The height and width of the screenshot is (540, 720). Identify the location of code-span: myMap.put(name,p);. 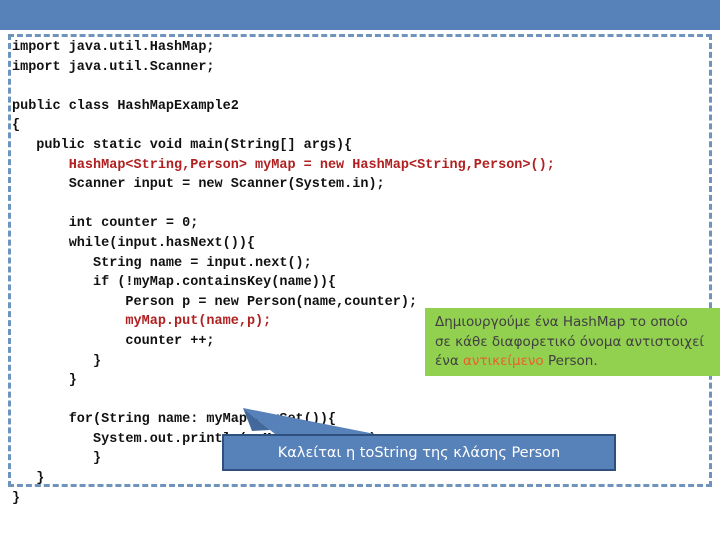
(198, 322).